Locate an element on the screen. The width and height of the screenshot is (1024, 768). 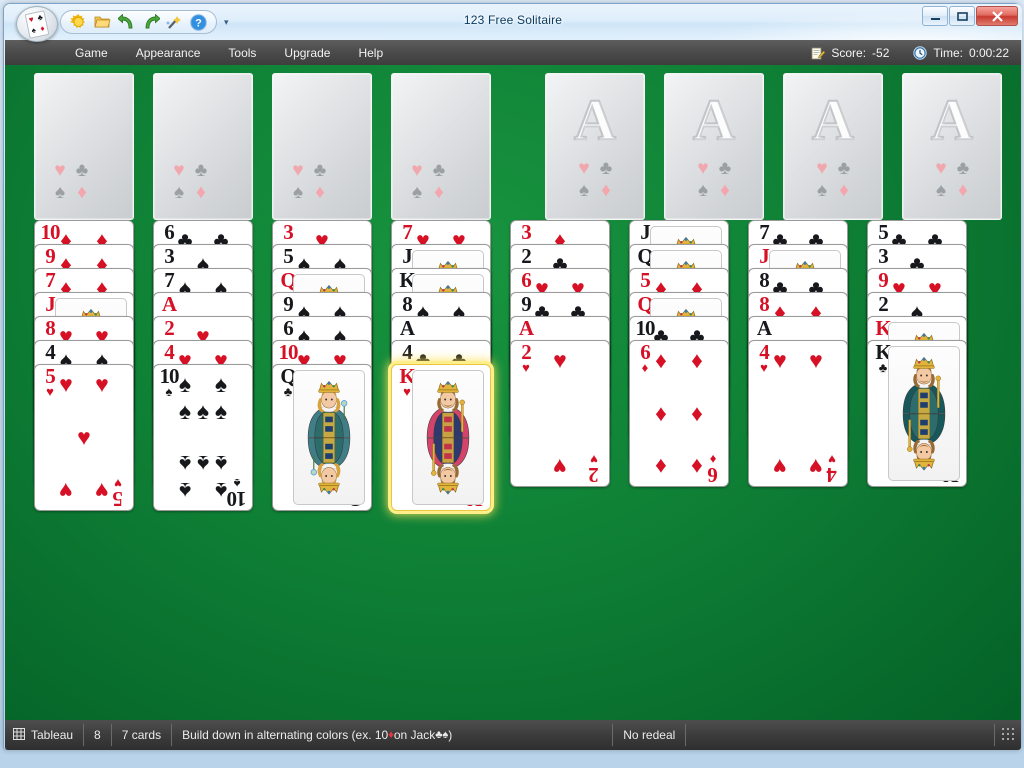
freecell-4: ♥ ♣ ♠ ♦ is located at coordinates (441, 146).